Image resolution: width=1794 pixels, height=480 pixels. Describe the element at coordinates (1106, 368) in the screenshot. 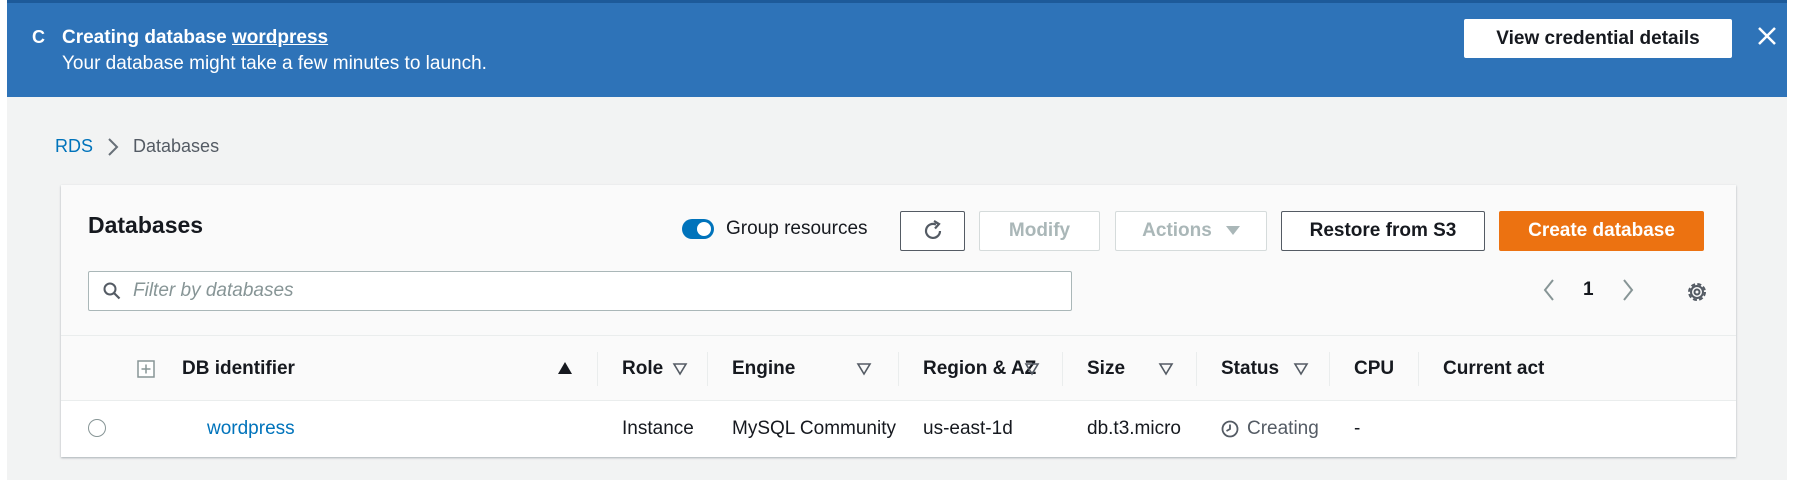

I see `column-label: Size` at that location.